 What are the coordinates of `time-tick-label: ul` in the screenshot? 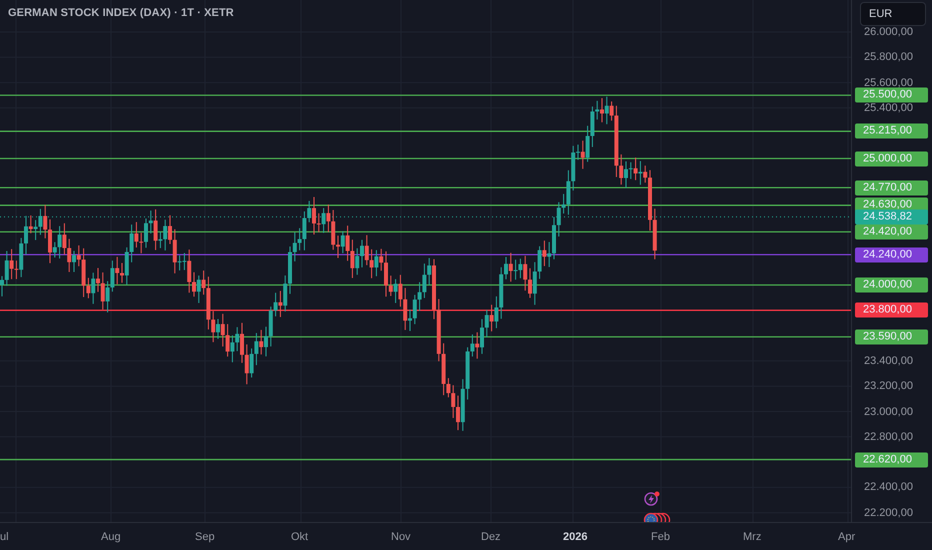 It's located at (4, 537).